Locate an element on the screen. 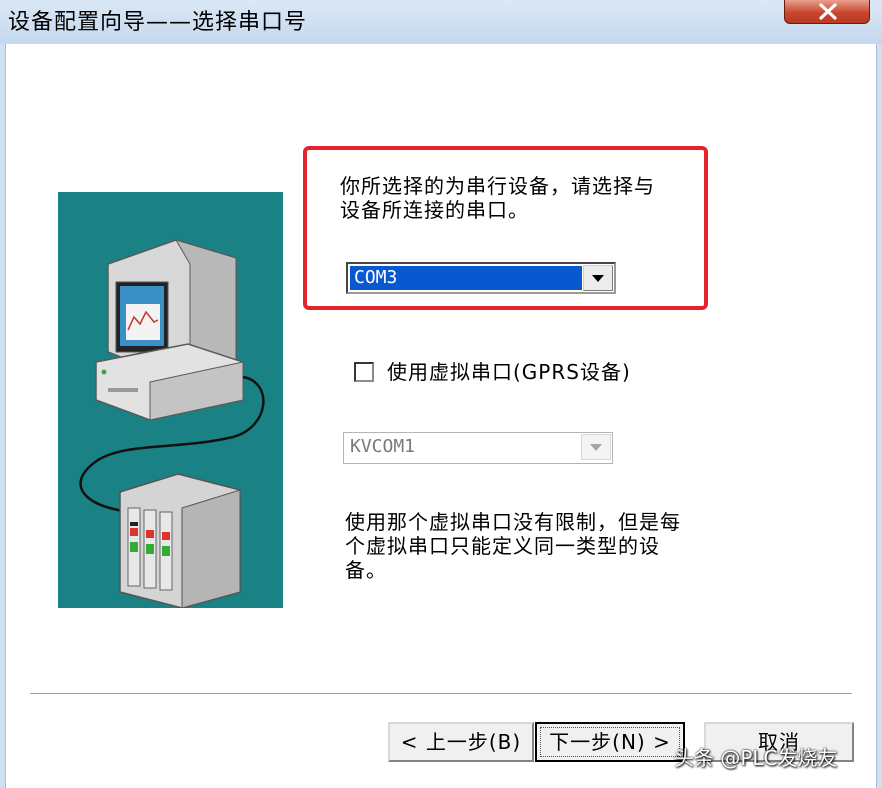 The image size is (882, 788). back-button: < 上一步(B) is located at coordinates (461, 742).